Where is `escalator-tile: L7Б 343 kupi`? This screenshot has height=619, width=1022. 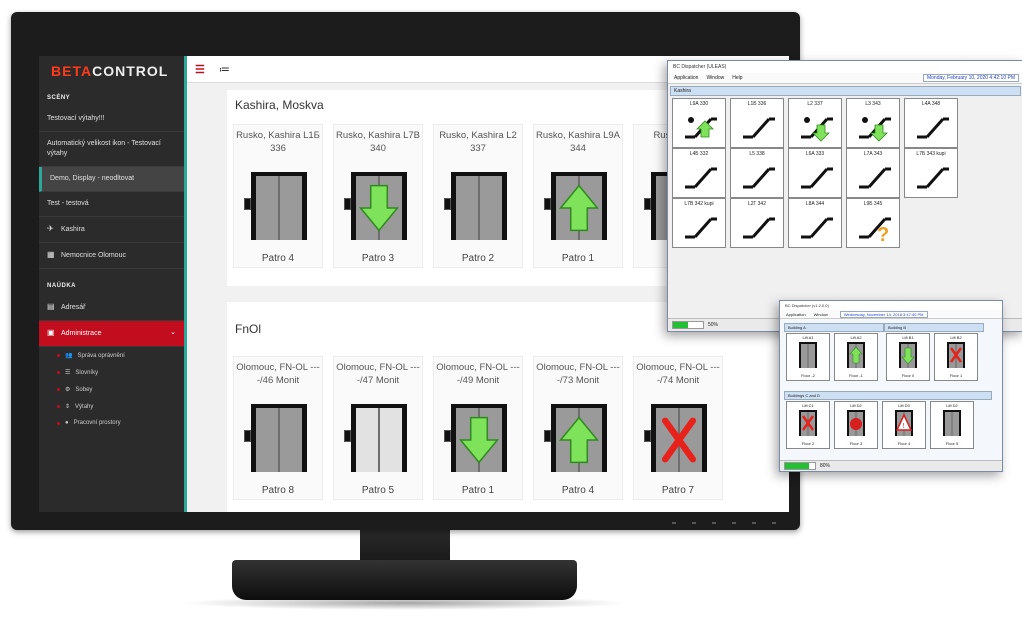 escalator-tile: L7Б 343 kupi is located at coordinates (931, 173).